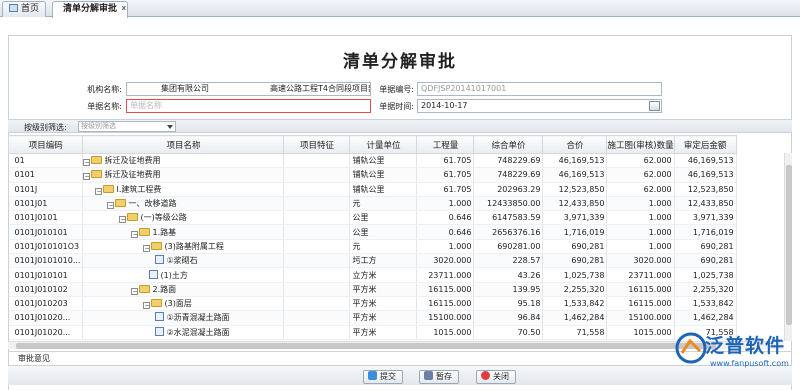 This screenshot has height=390, width=800. Describe the element at coordinates (445, 275) in the screenshot. I see `cell-qty: 23711.000` at that location.